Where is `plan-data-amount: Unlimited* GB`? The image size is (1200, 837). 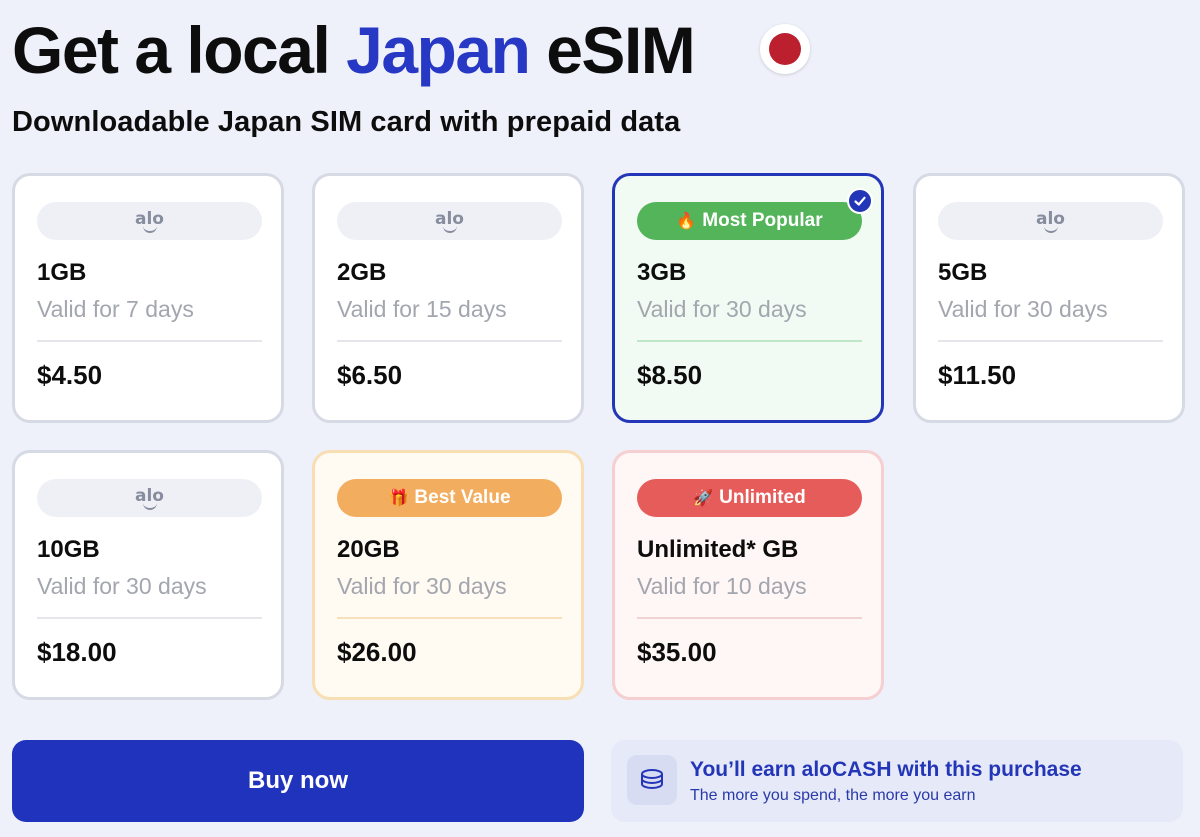 plan-data-amount: Unlimited* GB is located at coordinates (718, 549).